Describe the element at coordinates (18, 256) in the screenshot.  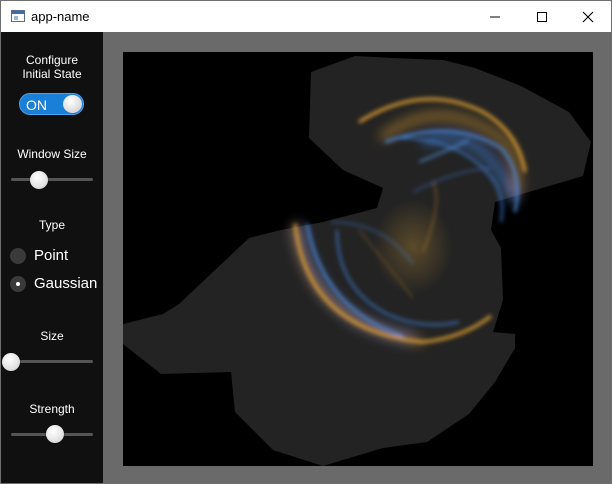
I see `type-point-radio` at that location.